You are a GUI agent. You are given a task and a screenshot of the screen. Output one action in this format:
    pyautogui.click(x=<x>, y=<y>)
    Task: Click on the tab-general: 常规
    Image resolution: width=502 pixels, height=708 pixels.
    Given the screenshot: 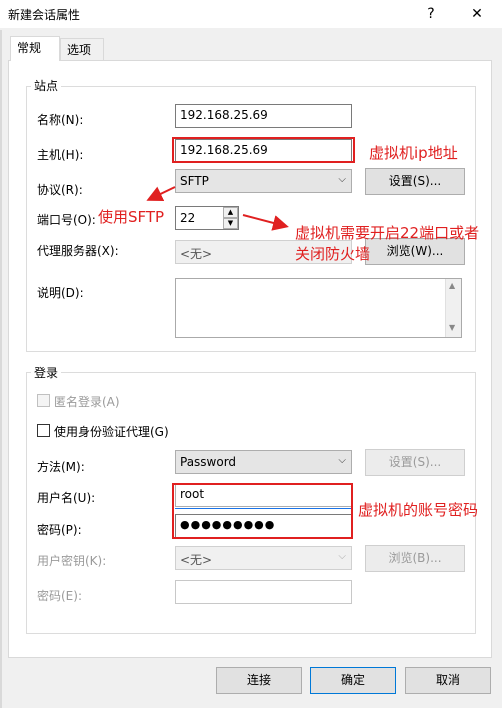 What is the action you would take?
    pyautogui.click(x=35, y=48)
    